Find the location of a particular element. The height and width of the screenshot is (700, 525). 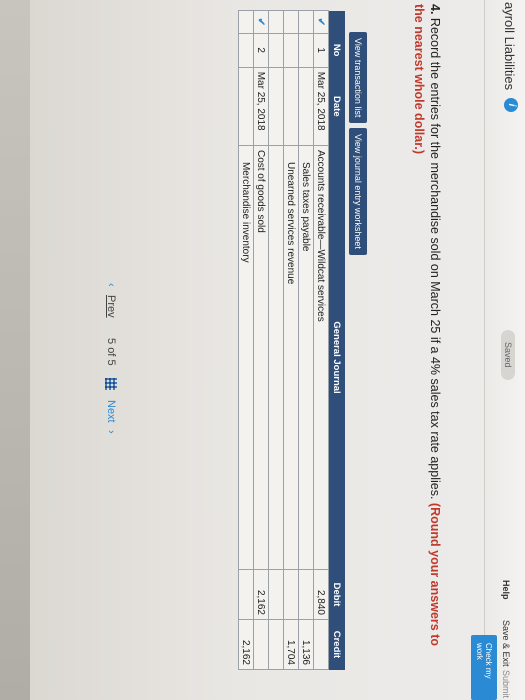

entry-number: 1 is located at coordinates (321, 50).